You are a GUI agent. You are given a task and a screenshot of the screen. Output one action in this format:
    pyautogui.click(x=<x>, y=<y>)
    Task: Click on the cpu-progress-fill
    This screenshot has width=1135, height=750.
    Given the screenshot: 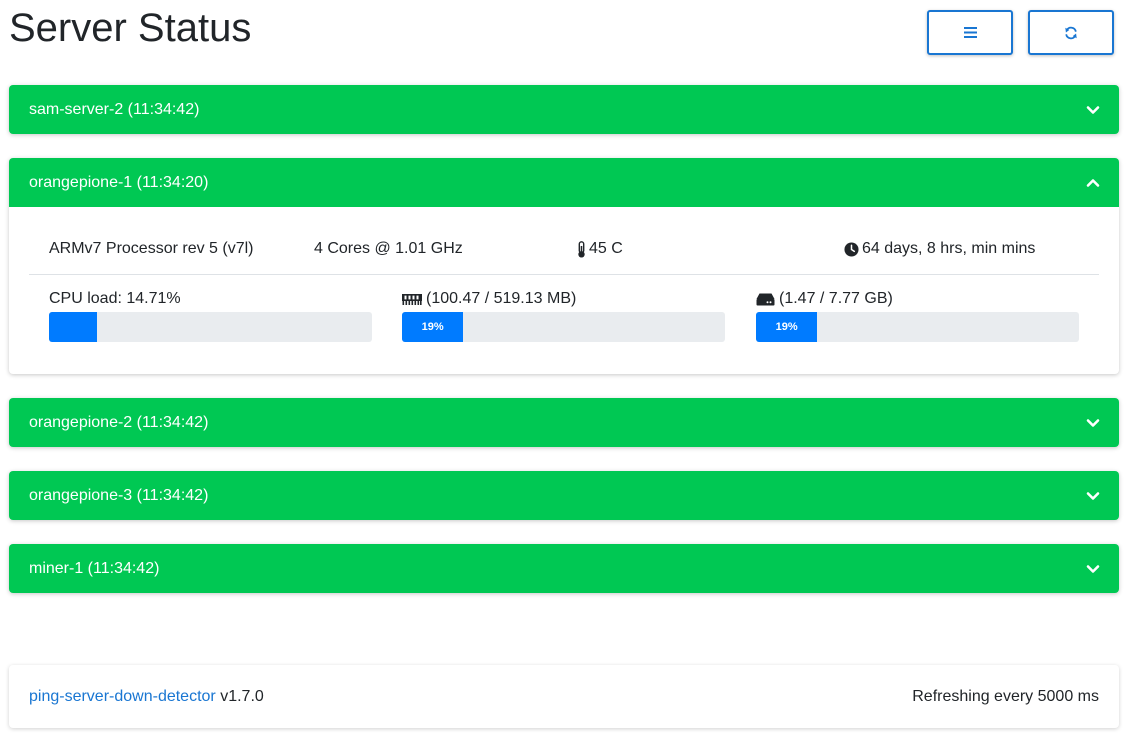 What is the action you would take?
    pyautogui.click(x=73, y=327)
    